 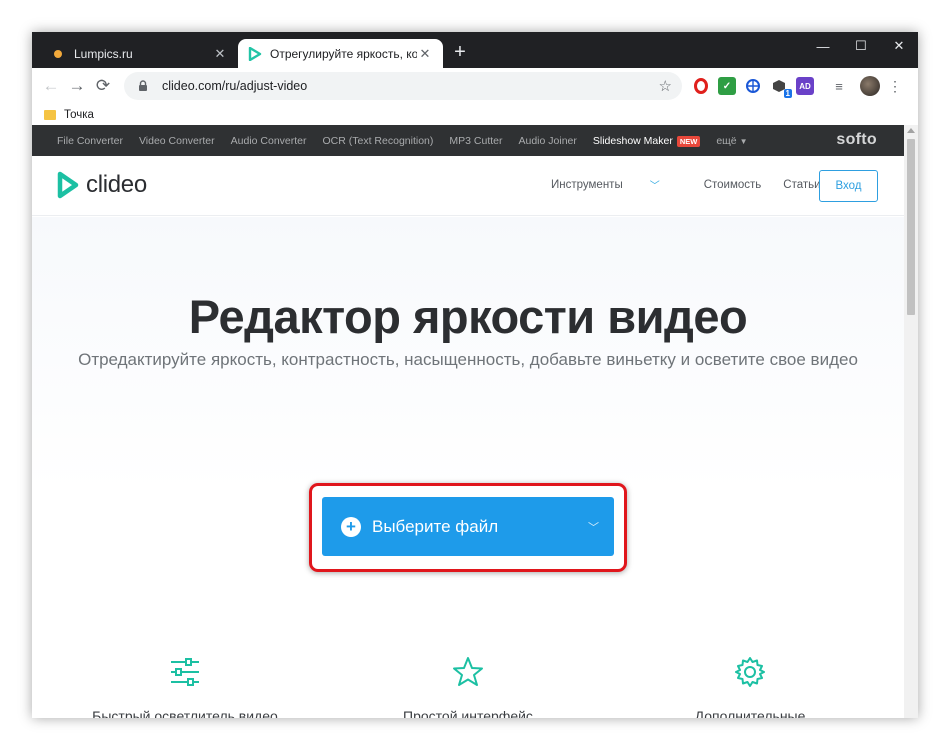 I want to click on forward-button: →, so click(x=77, y=86).